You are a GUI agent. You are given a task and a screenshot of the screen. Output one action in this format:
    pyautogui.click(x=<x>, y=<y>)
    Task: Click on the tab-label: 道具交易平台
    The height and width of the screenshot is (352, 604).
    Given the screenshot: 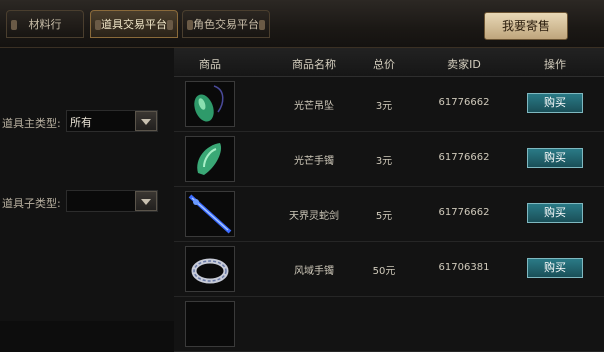 What is the action you would take?
    pyautogui.click(x=134, y=24)
    